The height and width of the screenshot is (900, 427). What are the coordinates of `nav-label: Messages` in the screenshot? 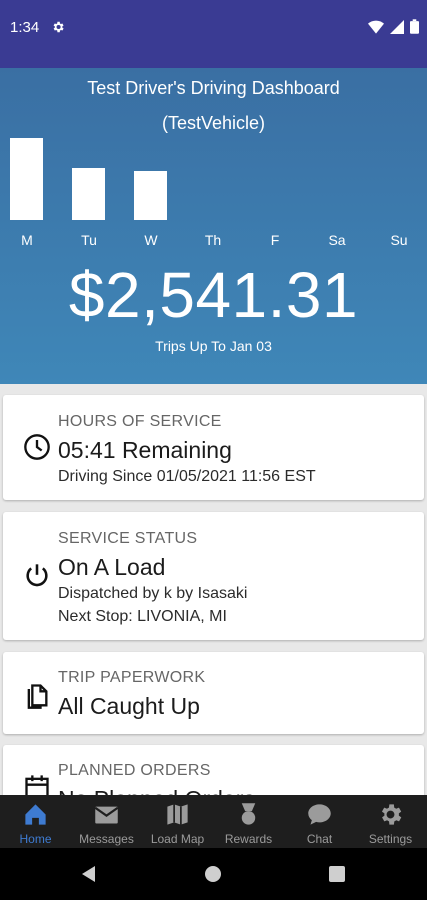 It's located at (106, 839).